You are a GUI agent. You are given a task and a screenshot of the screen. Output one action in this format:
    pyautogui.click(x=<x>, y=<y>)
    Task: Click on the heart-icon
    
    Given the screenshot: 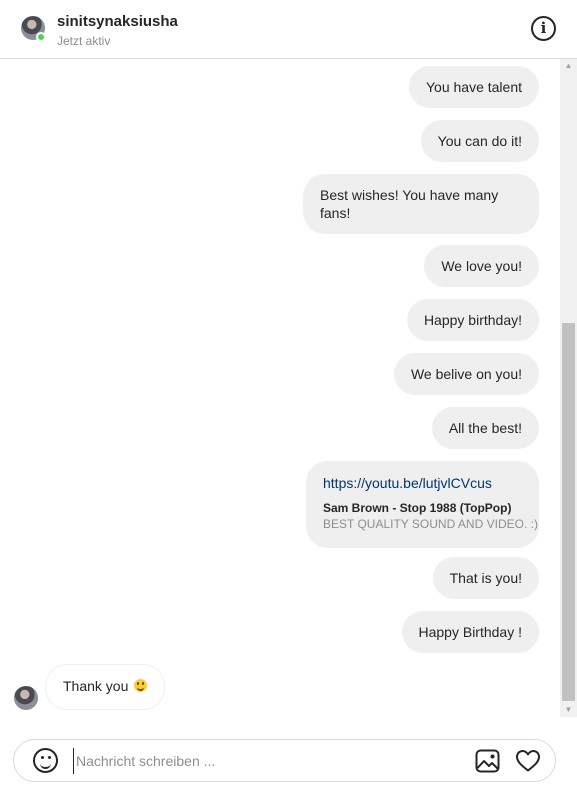 What is the action you would take?
    pyautogui.click(x=528, y=761)
    